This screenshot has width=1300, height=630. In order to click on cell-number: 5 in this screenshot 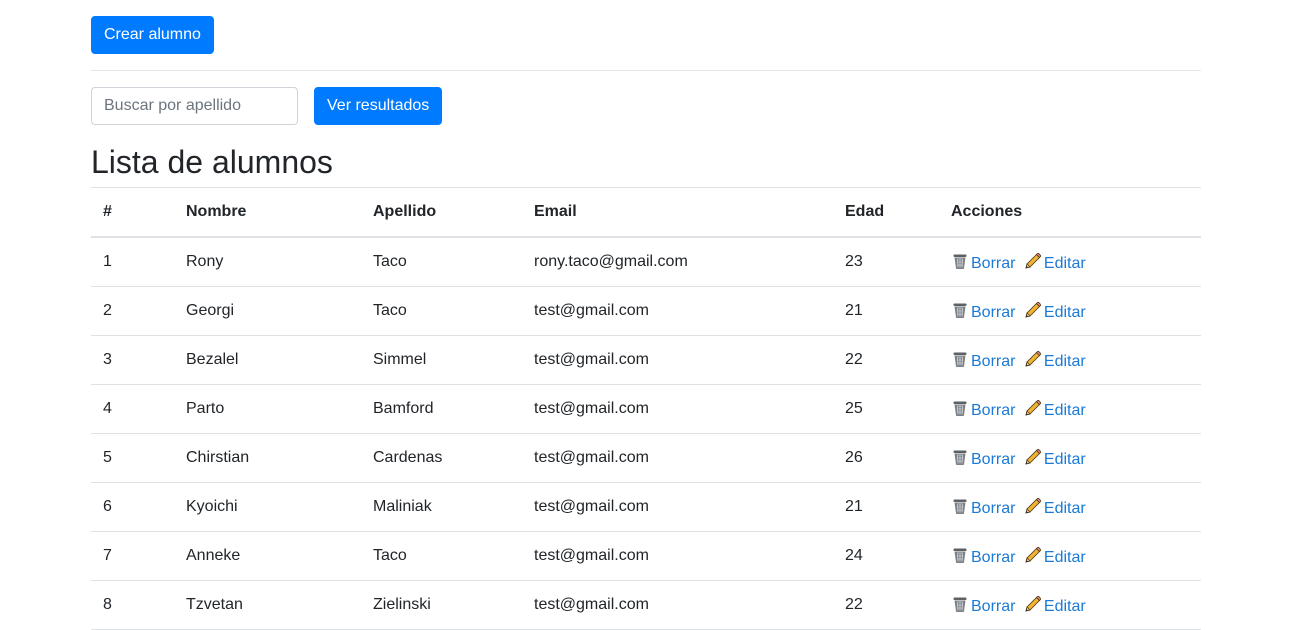, I will do `click(132, 458)`.